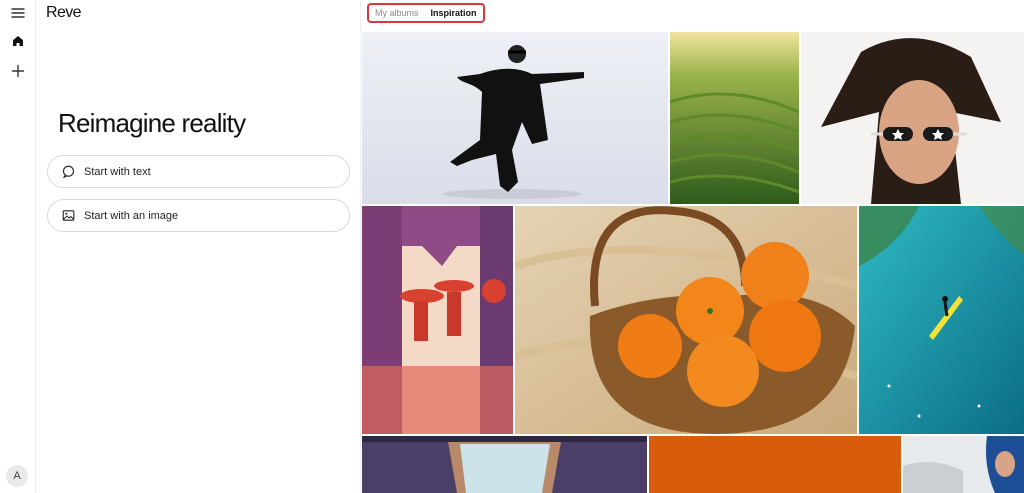 Image resolution: width=1024 pixels, height=493 pixels. What do you see at coordinates (68, 172) in the screenshot?
I see `chat-bubble-icon` at bounding box center [68, 172].